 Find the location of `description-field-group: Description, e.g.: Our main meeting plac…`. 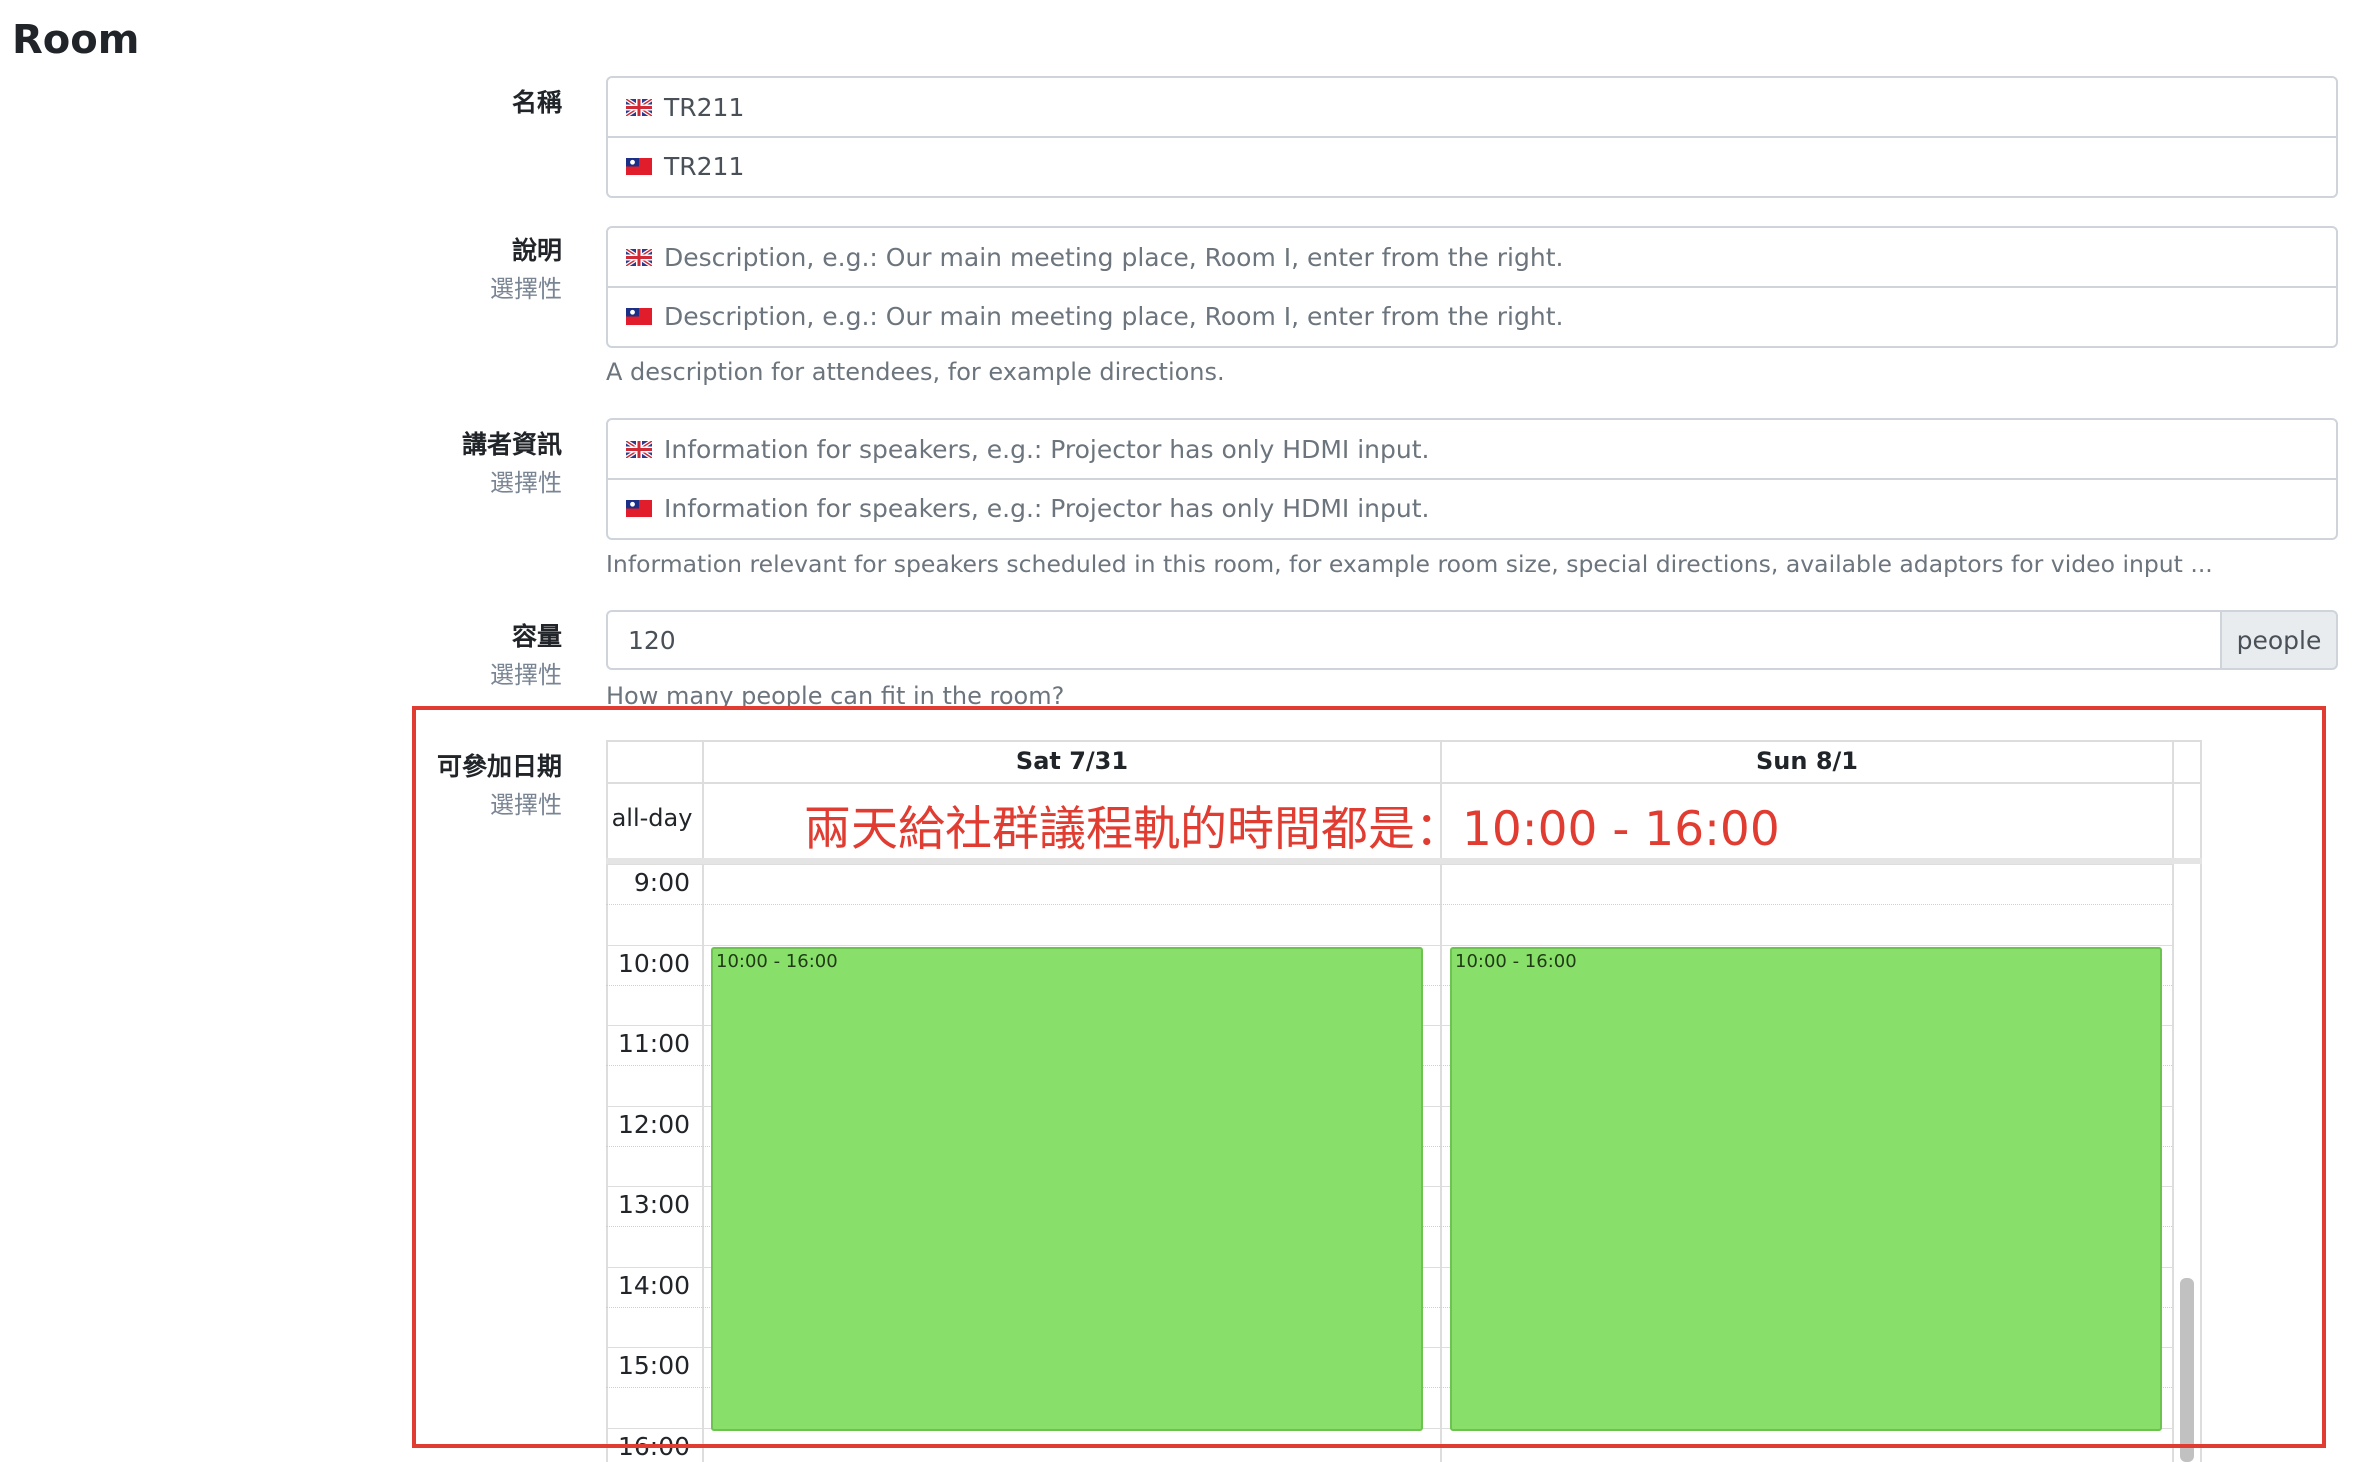

description-field-group: Description, e.g.: Our main meeting plac… is located at coordinates (1472, 287).